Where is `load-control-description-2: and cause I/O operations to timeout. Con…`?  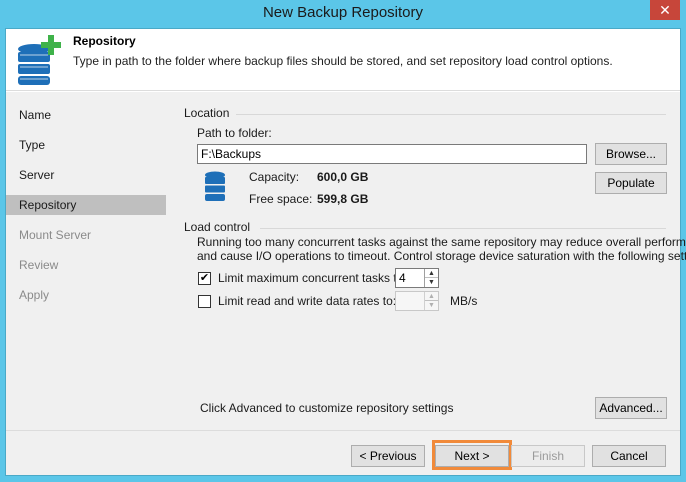 load-control-description-2: and cause I/O operations to timeout. Con… is located at coordinates (441, 256).